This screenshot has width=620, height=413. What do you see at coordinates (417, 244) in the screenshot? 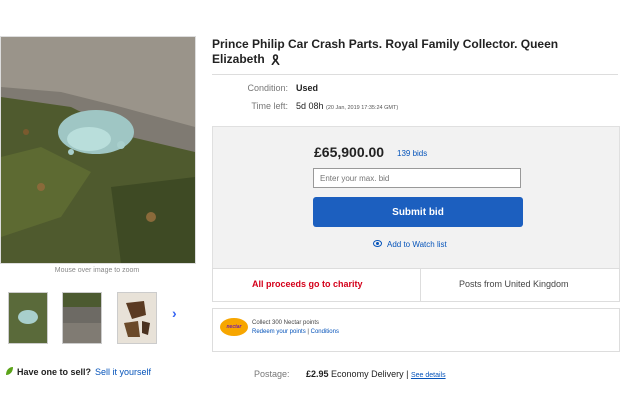
I see `watch-list-label: Add to Watch list` at bounding box center [417, 244].